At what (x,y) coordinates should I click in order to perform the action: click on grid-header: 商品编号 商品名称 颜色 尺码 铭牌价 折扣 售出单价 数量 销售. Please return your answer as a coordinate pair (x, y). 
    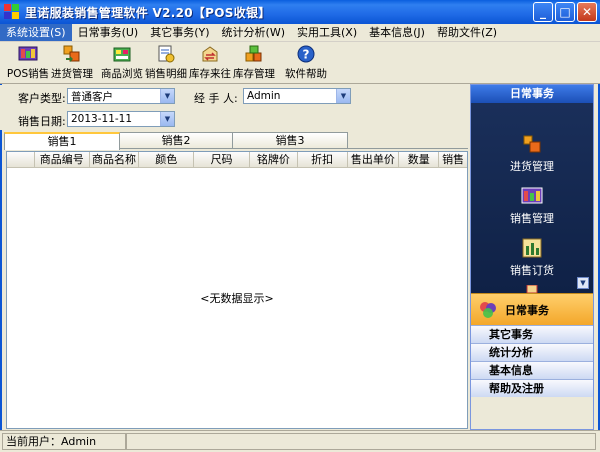
    Looking at the image, I should click on (237, 160).